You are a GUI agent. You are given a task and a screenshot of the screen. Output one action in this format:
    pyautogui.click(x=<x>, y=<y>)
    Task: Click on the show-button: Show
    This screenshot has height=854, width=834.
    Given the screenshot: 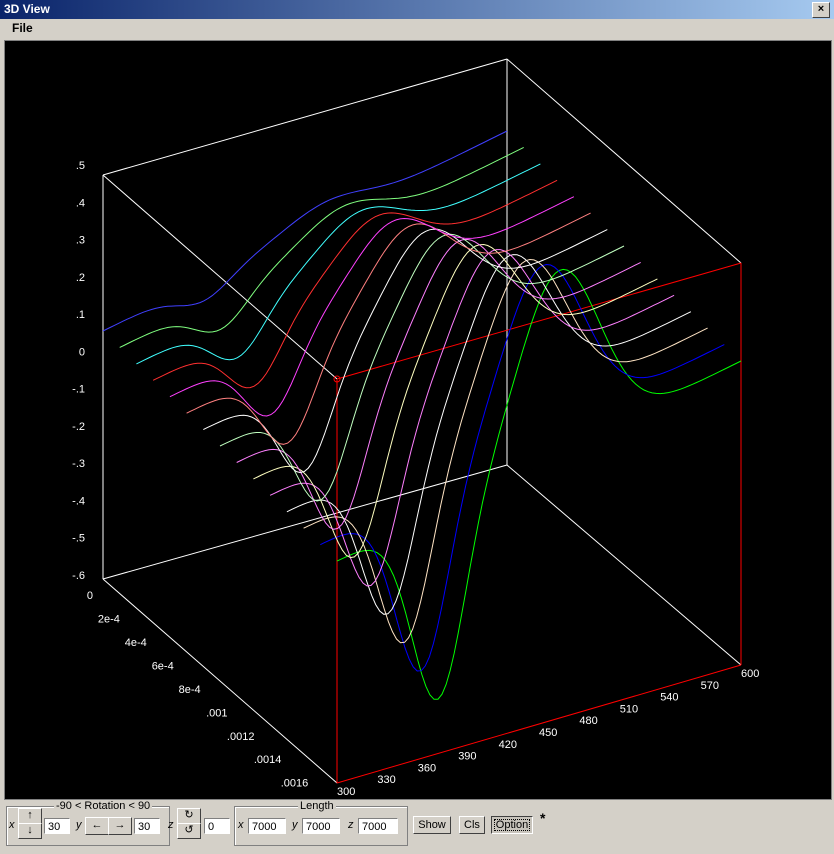 What is the action you would take?
    pyautogui.click(x=432, y=825)
    